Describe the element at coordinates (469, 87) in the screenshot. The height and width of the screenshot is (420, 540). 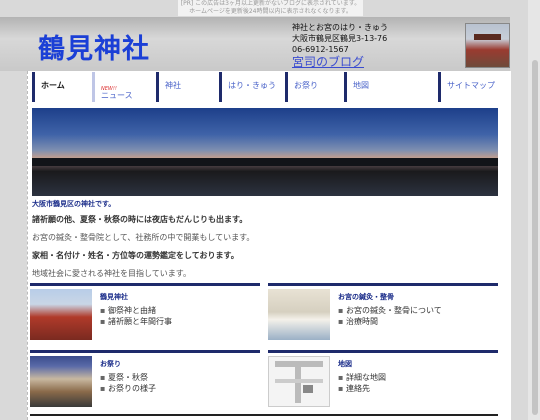
I see `nav-sitemap: サイトマップ` at that location.